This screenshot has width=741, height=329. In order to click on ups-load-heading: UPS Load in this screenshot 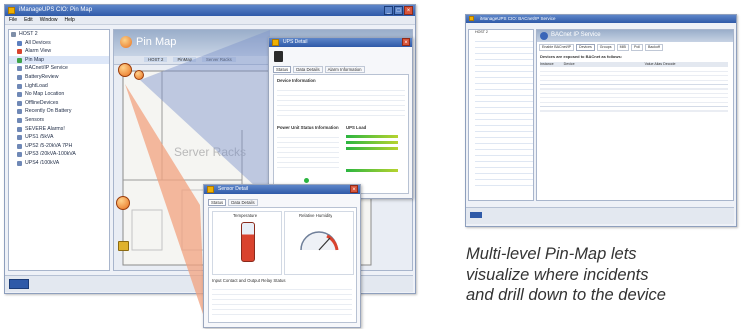, I will do `click(356, 127)`.